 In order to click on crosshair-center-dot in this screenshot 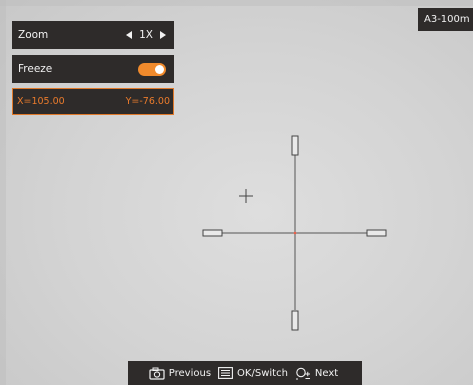, I will do `click(295, 233)`.